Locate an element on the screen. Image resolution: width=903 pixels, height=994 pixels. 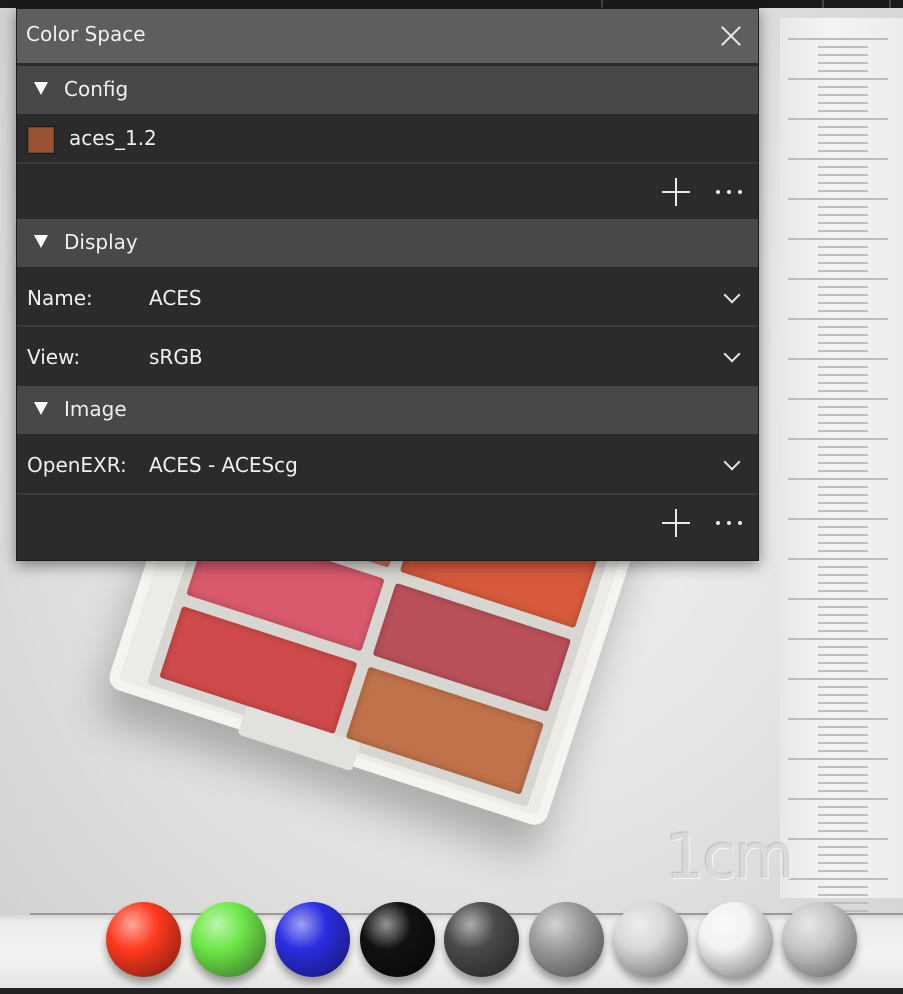
display-name-row: Name: ACES is located at coordinates (387, 297).